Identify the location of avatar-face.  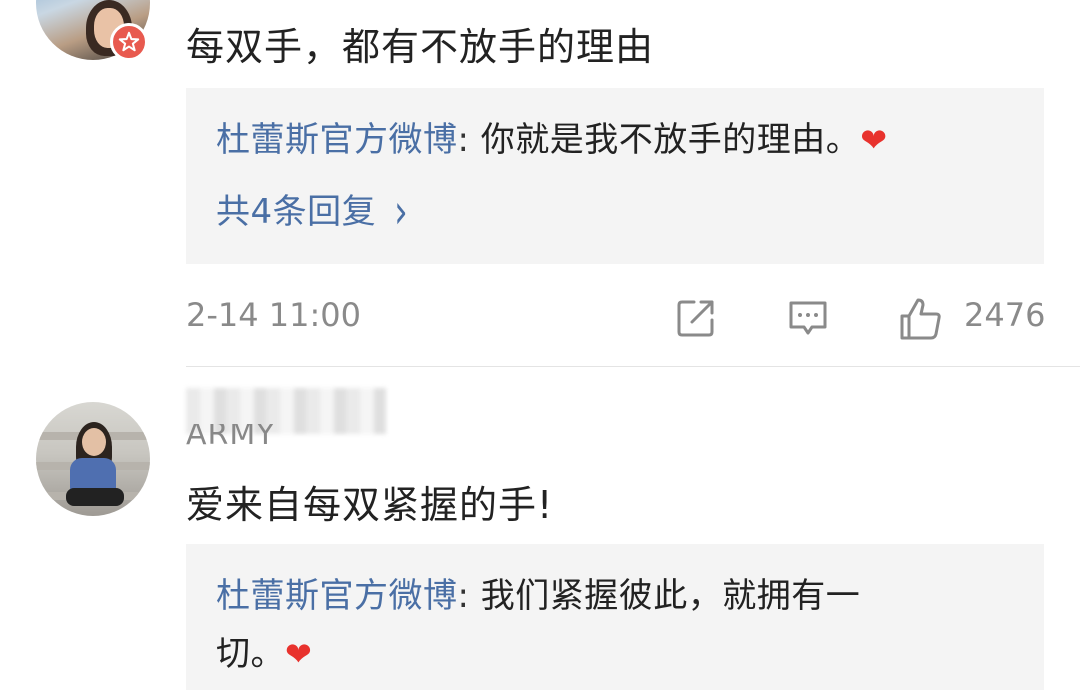
(94, 442).